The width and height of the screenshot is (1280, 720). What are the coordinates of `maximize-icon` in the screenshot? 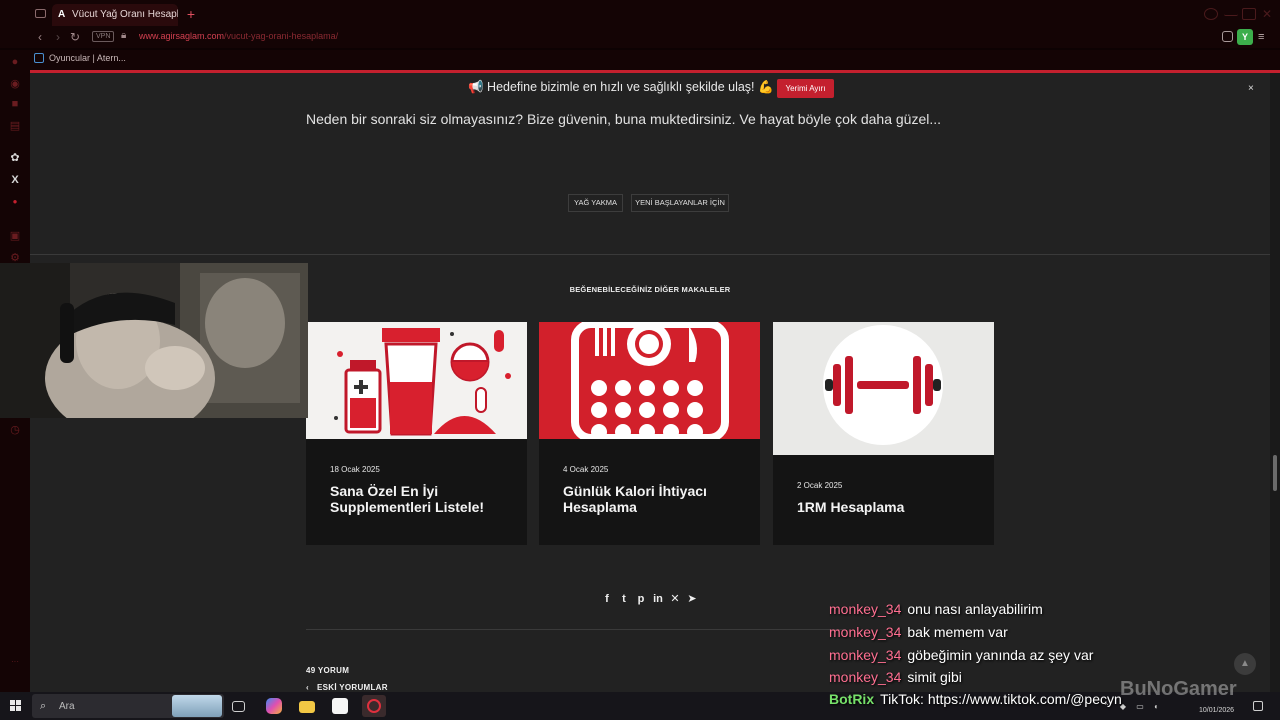 It's located at (1249, 14).